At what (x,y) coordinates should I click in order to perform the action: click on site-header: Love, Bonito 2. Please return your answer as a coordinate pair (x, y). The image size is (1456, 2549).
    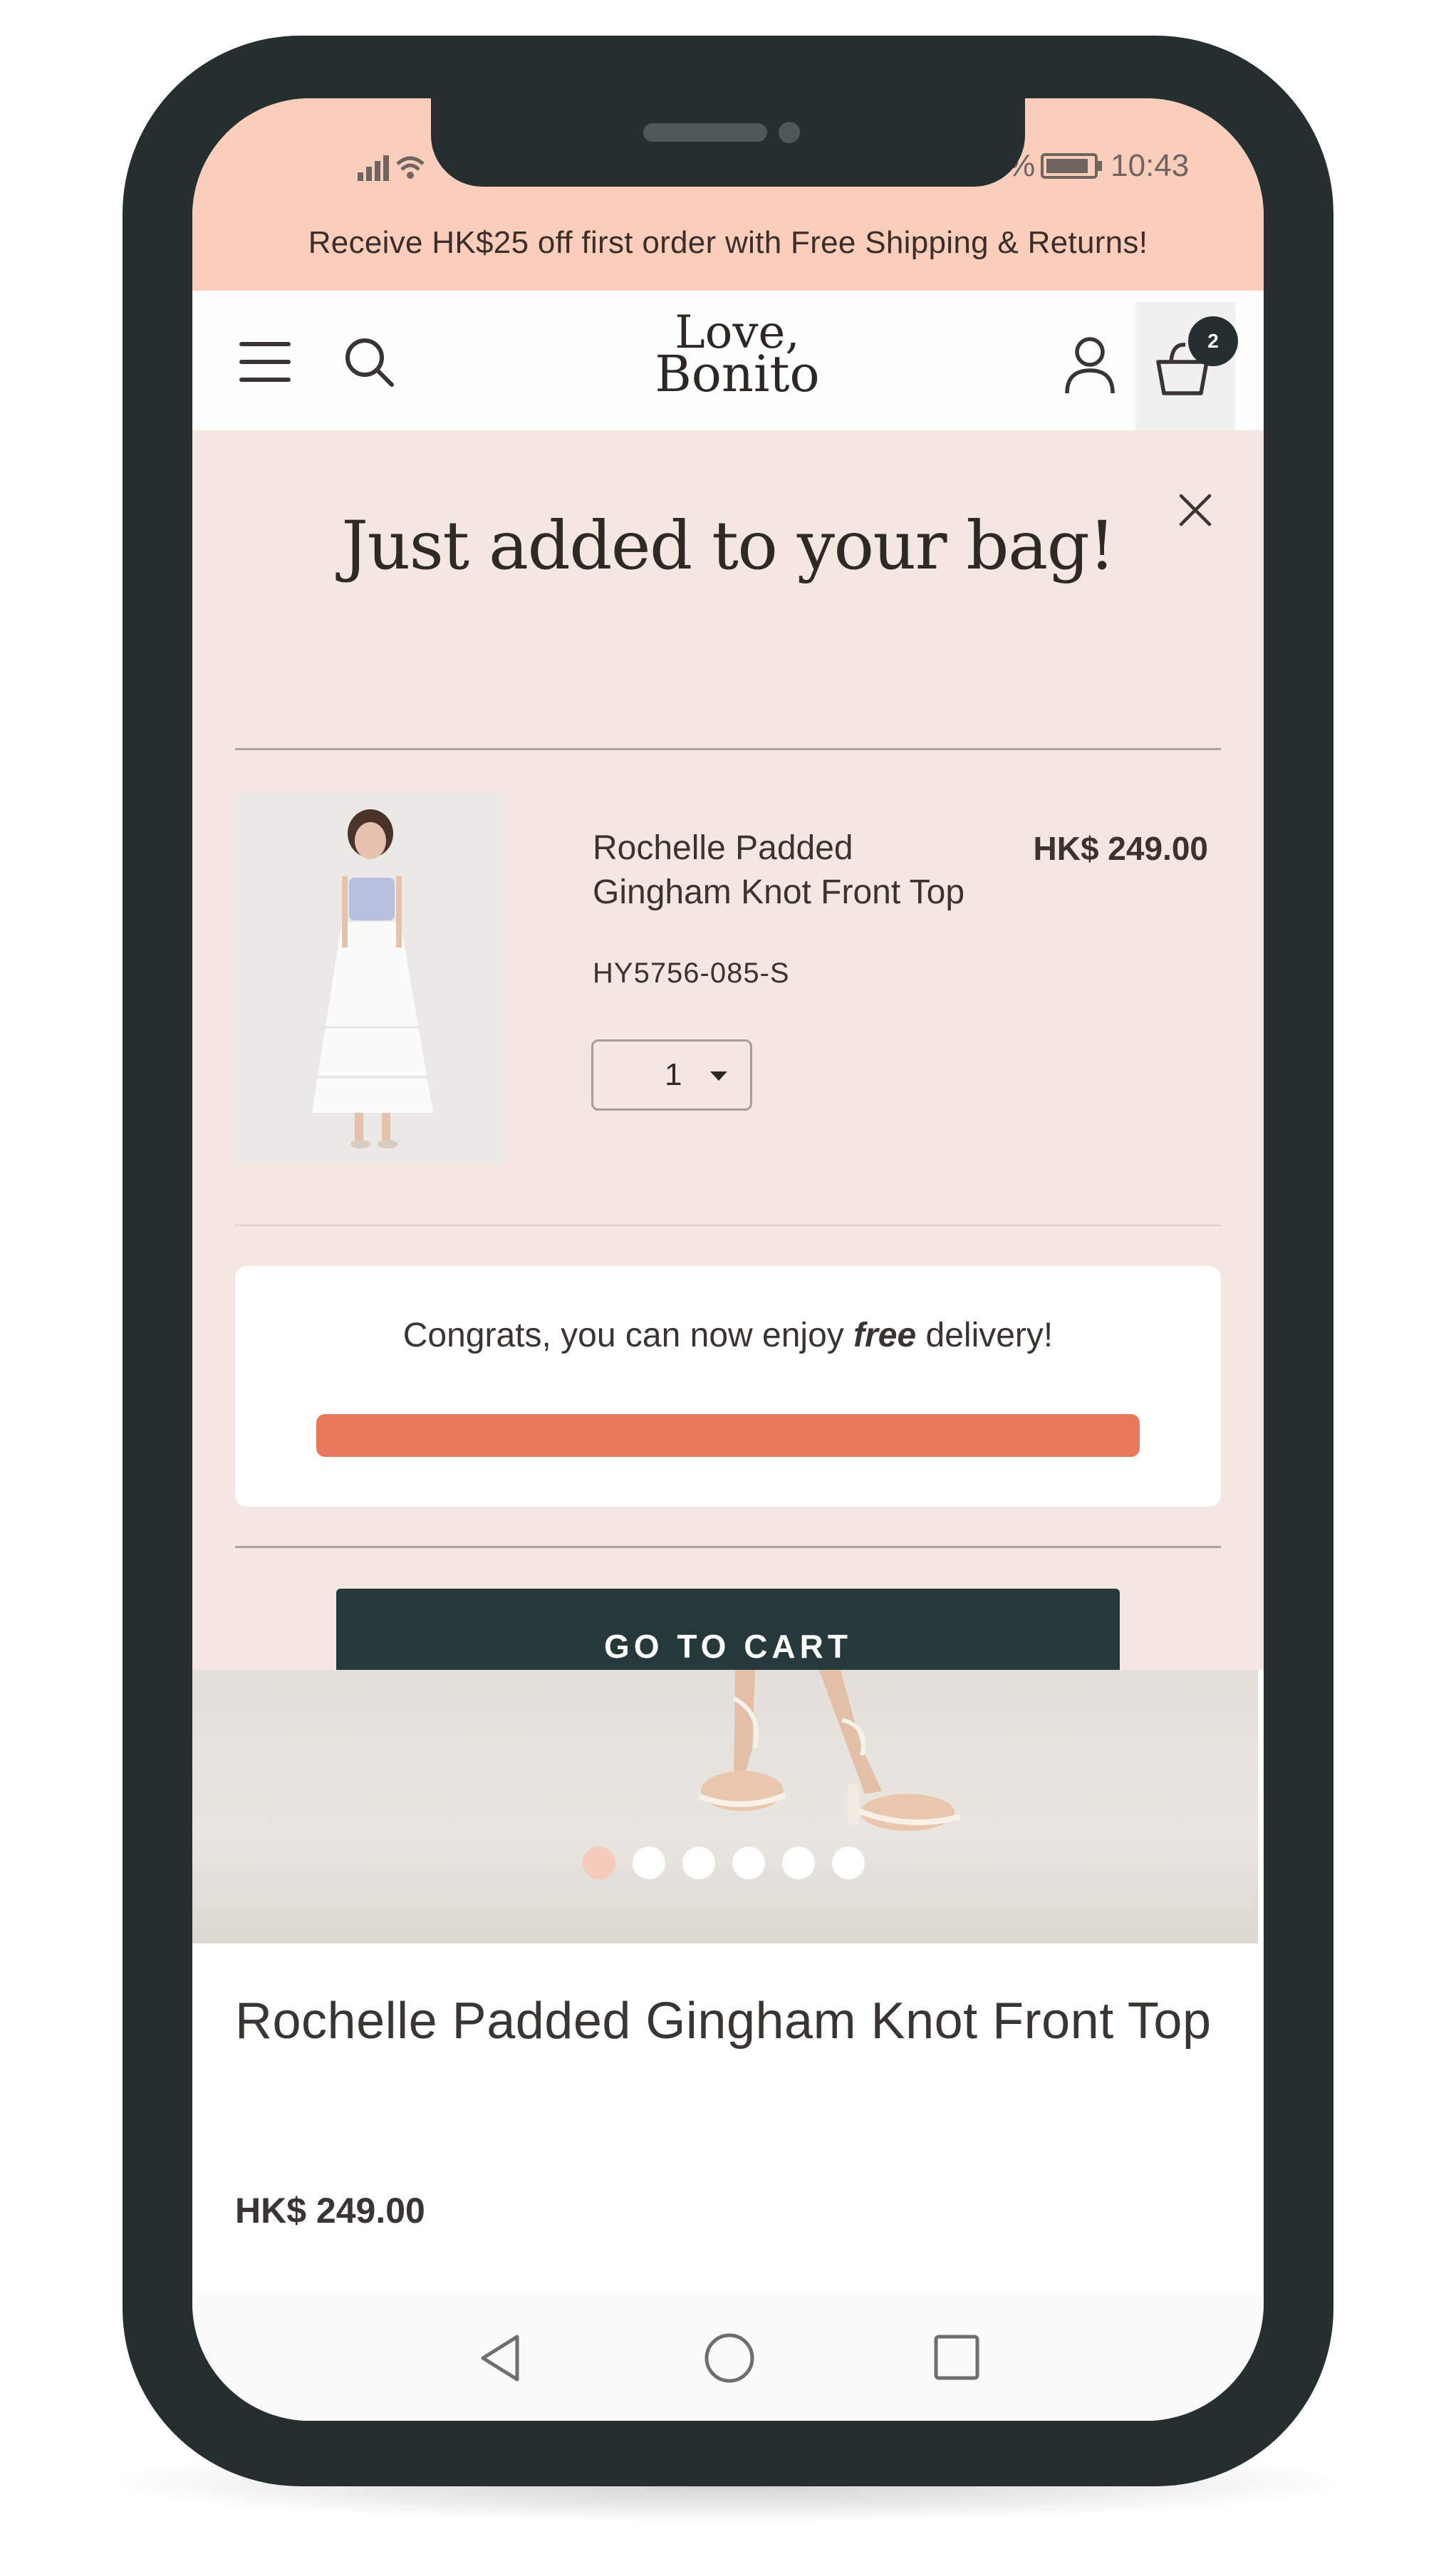
    Looking at the image, I should click on (728, 360).